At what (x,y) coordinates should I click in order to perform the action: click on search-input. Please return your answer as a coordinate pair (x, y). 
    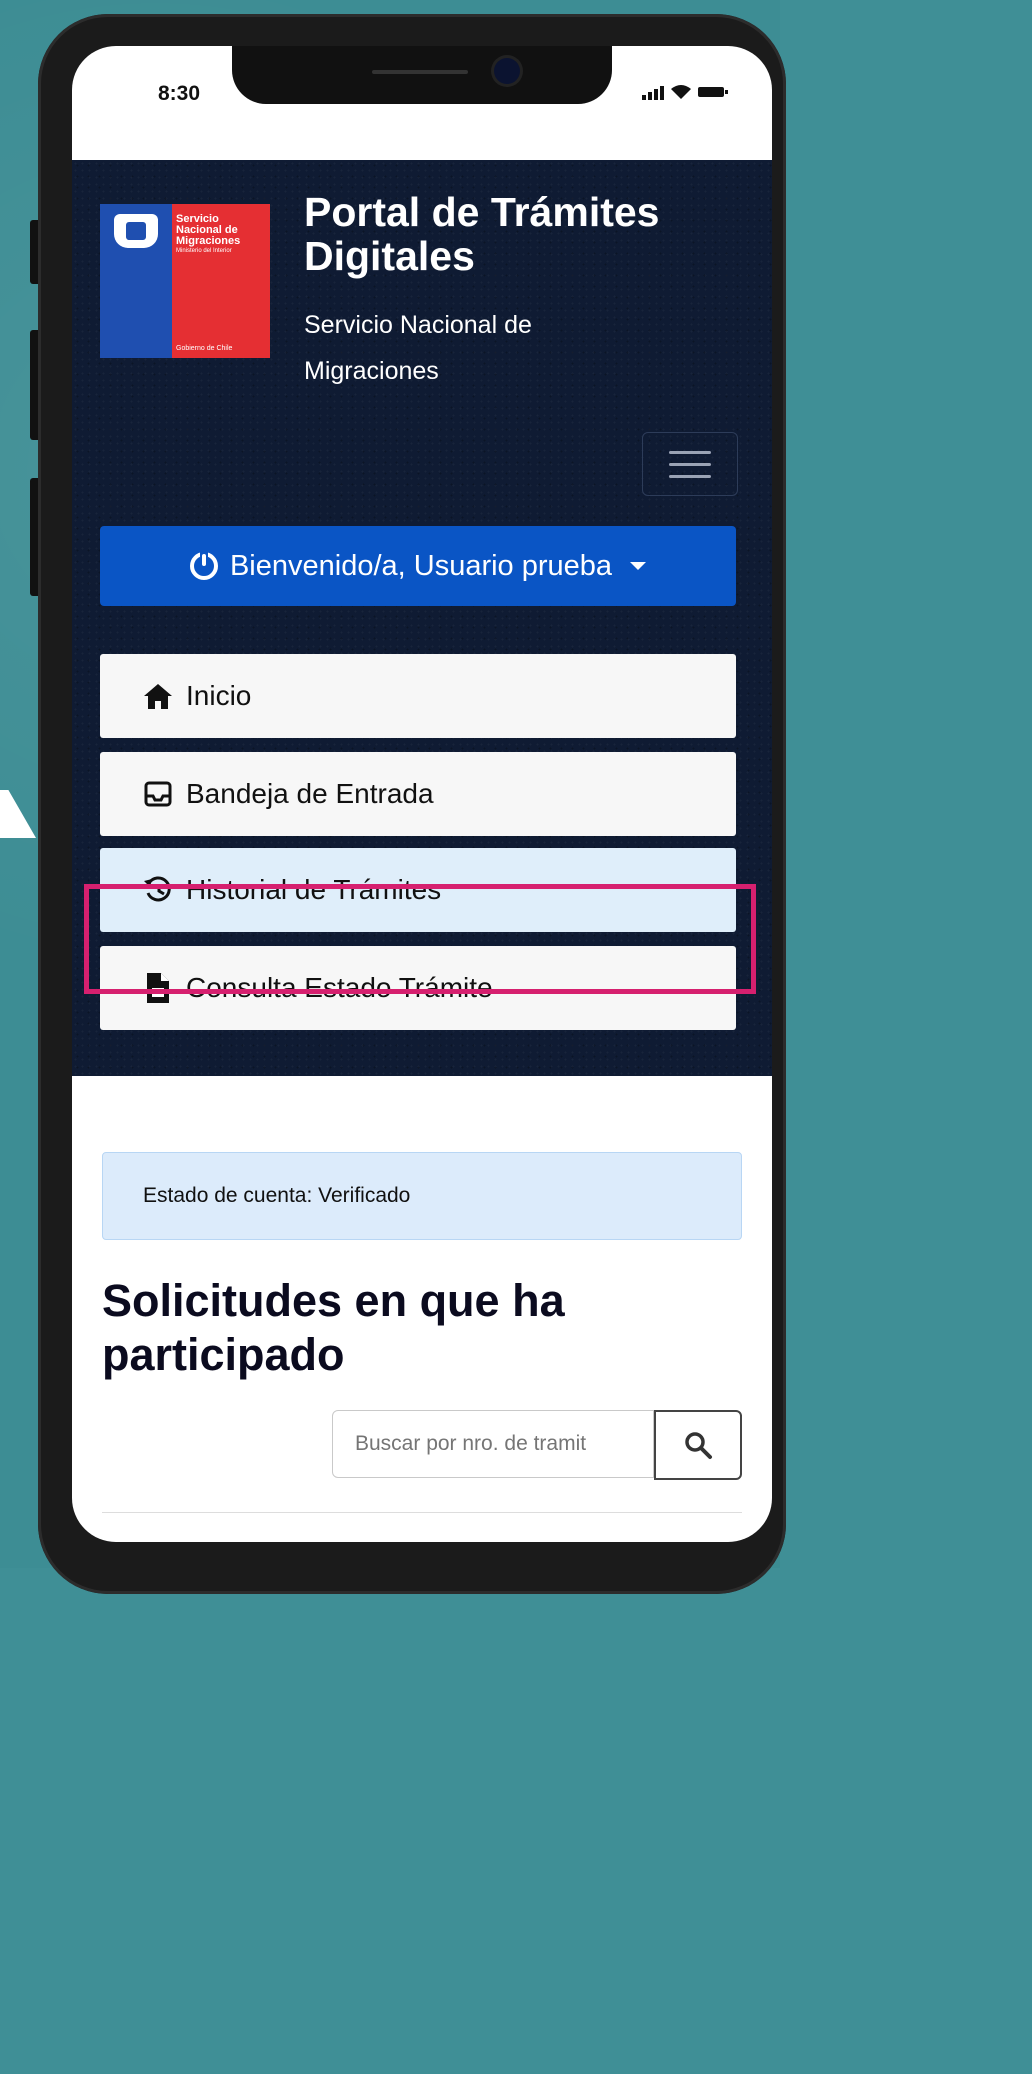
    Looking at the image, I should click on (493, 1444).